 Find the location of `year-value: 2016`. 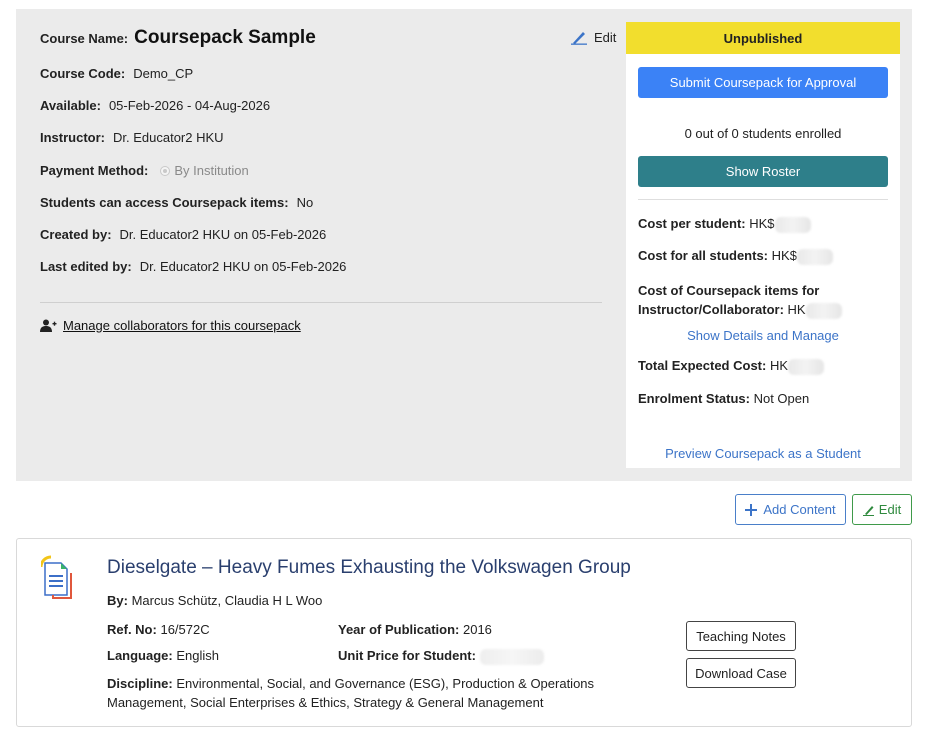

year-value: 2016 is located at coordinates (477, 629).